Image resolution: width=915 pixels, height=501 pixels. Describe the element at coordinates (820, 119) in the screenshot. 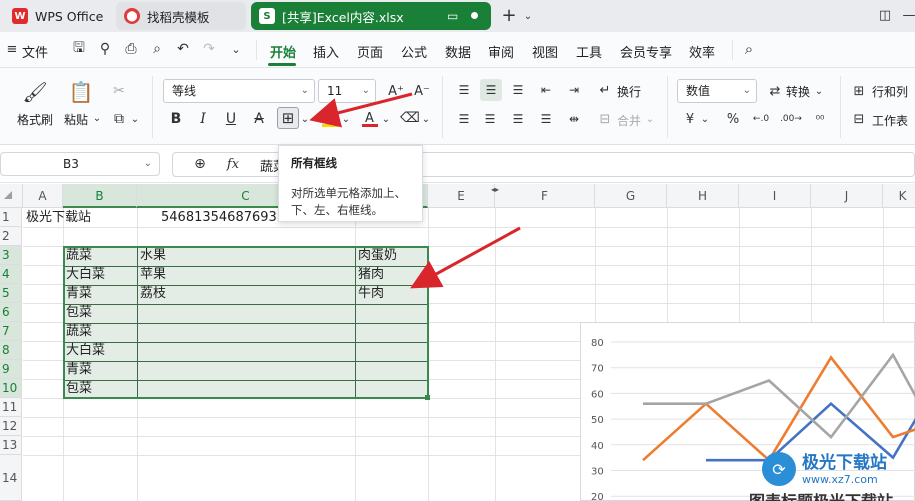

I see `thousands-separator-icon: ⁰⁰` at that location.